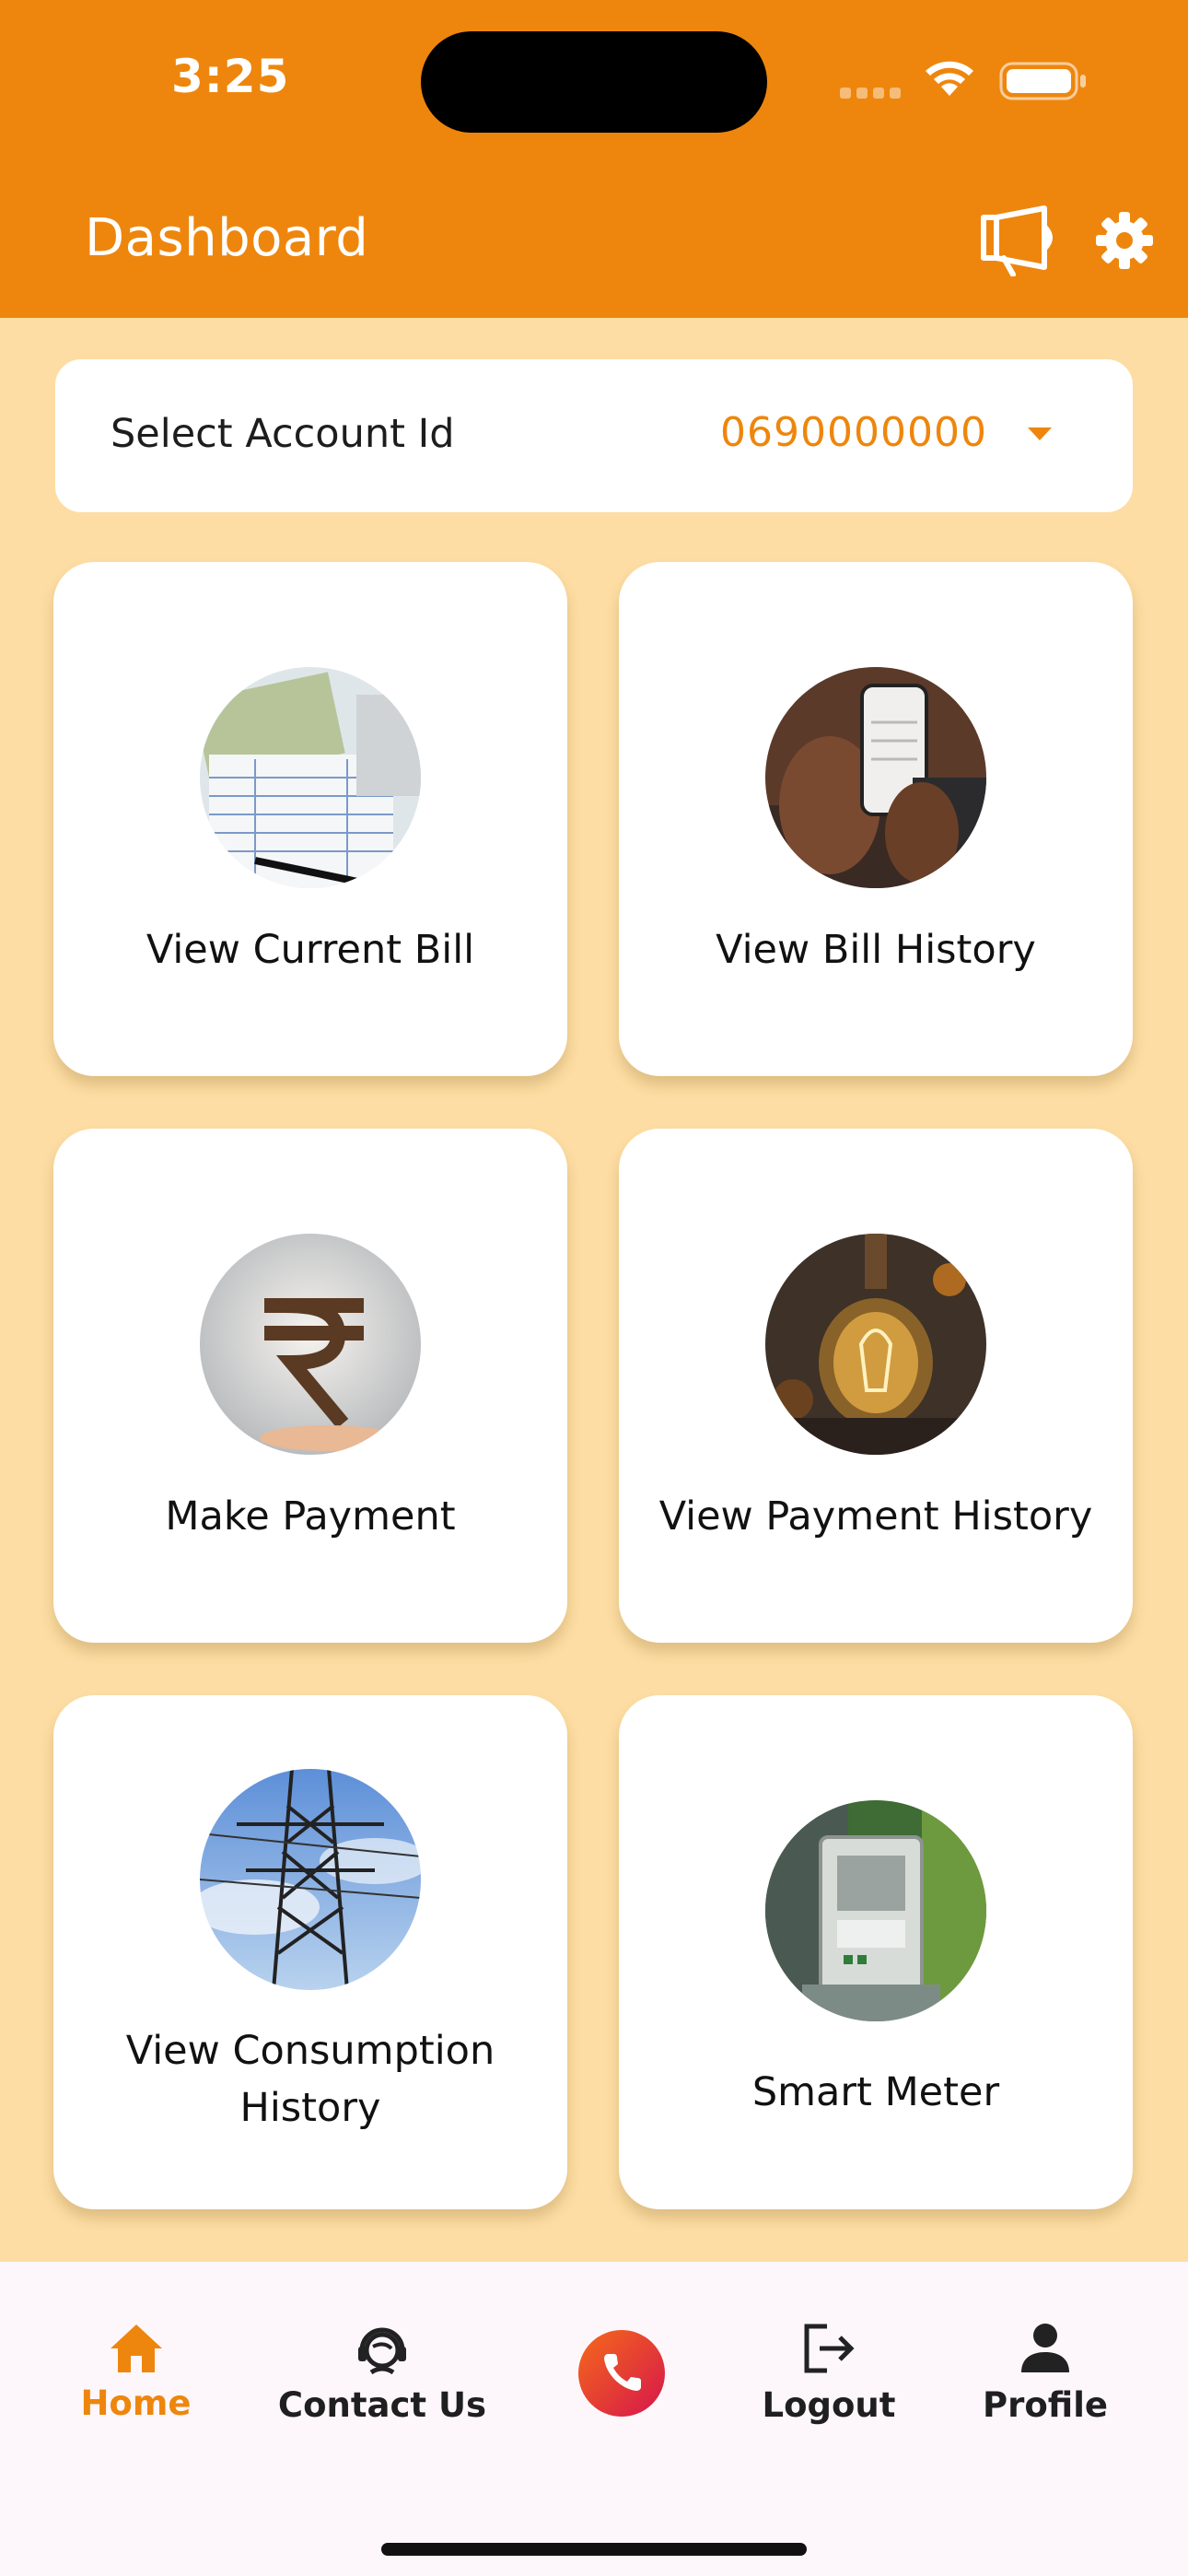 This screenshot has height=2576, width=1188. I want to click on nav-label: Profile, so click(1045, 2405).